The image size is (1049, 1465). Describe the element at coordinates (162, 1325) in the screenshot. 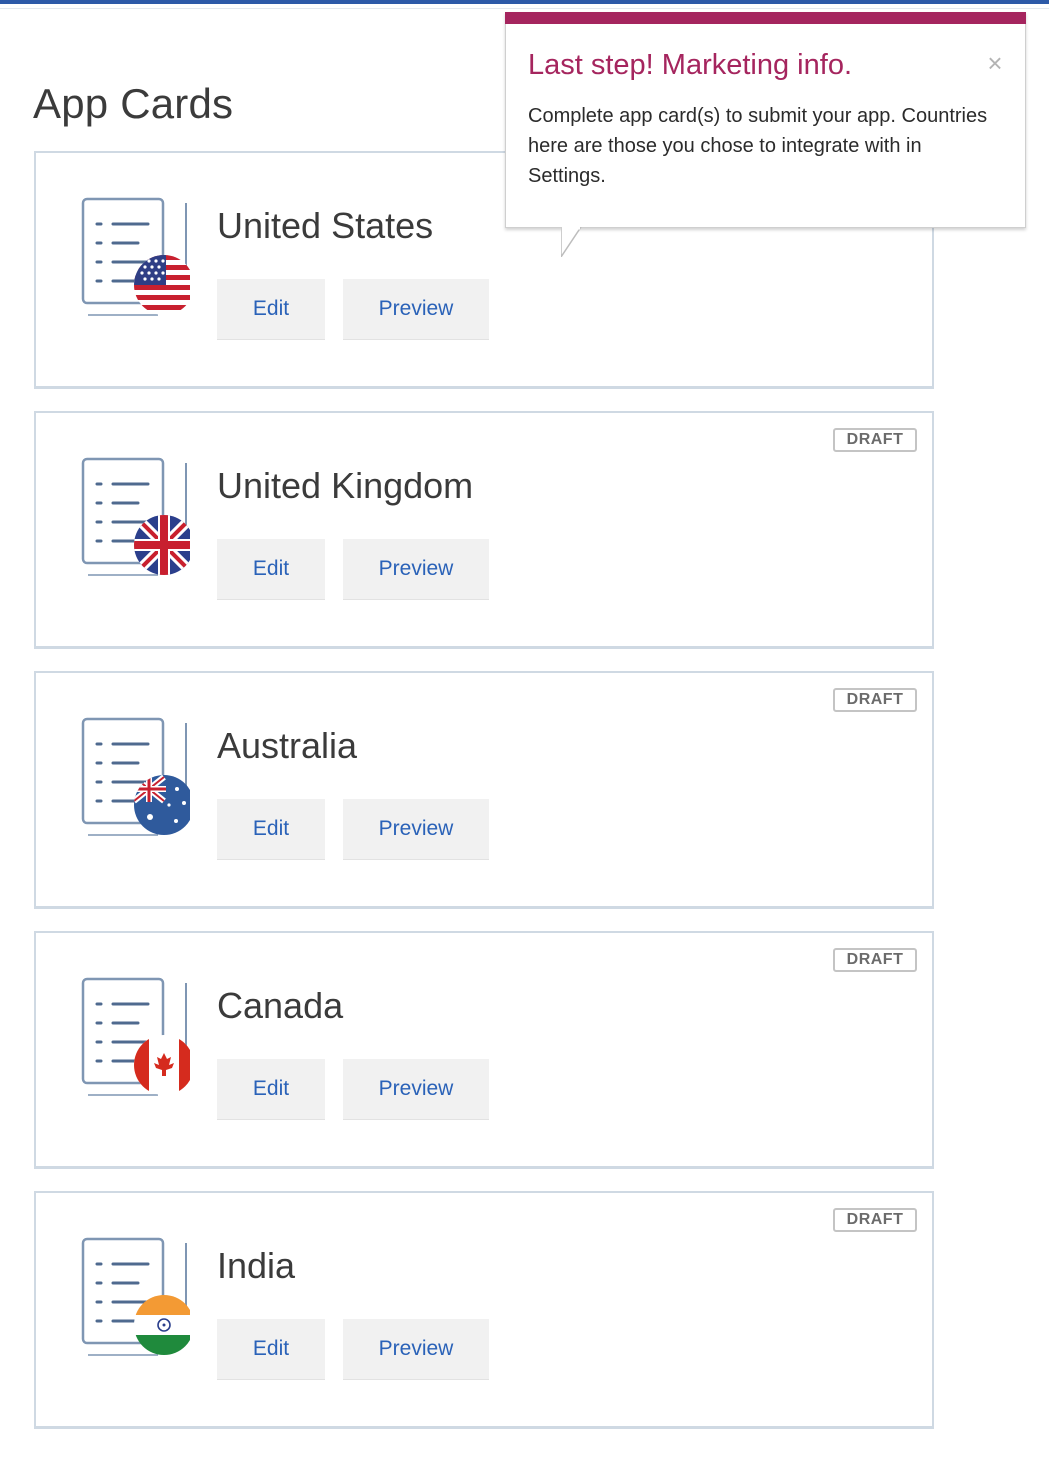

I see `india-flag-icon` at that location.